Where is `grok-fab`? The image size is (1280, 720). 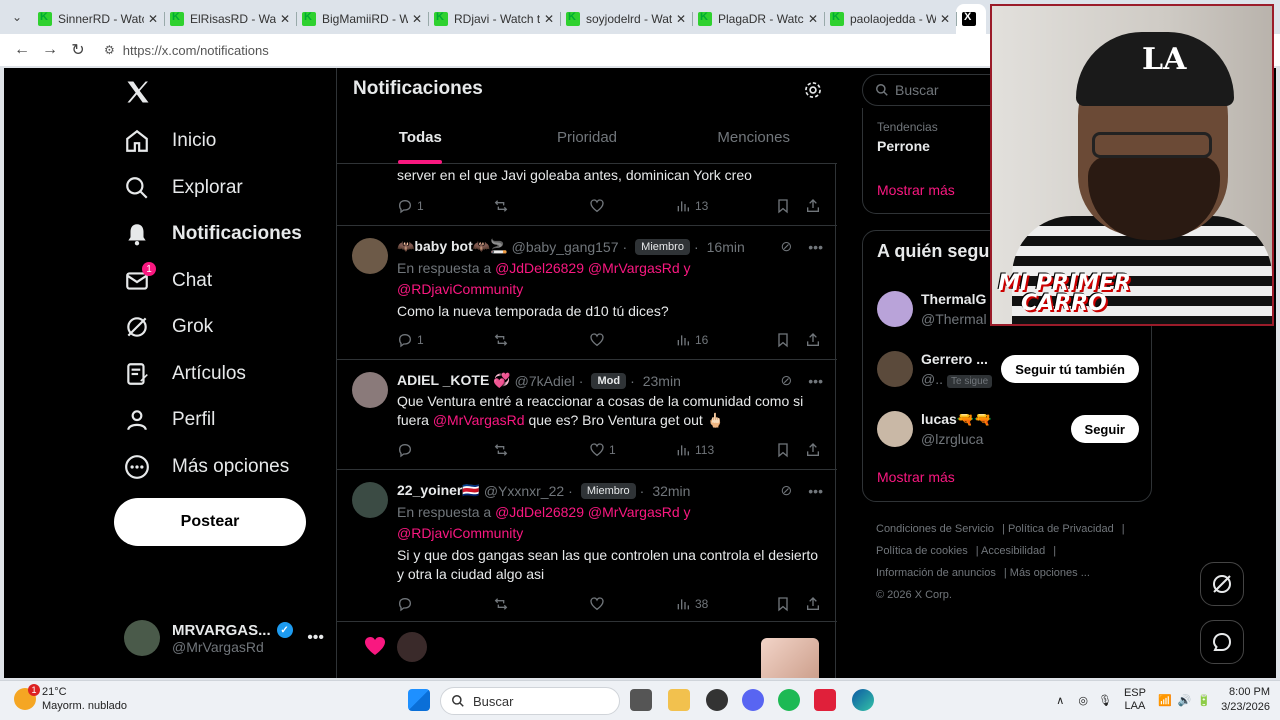
grok-fab is located at coordinates (1222, 584).